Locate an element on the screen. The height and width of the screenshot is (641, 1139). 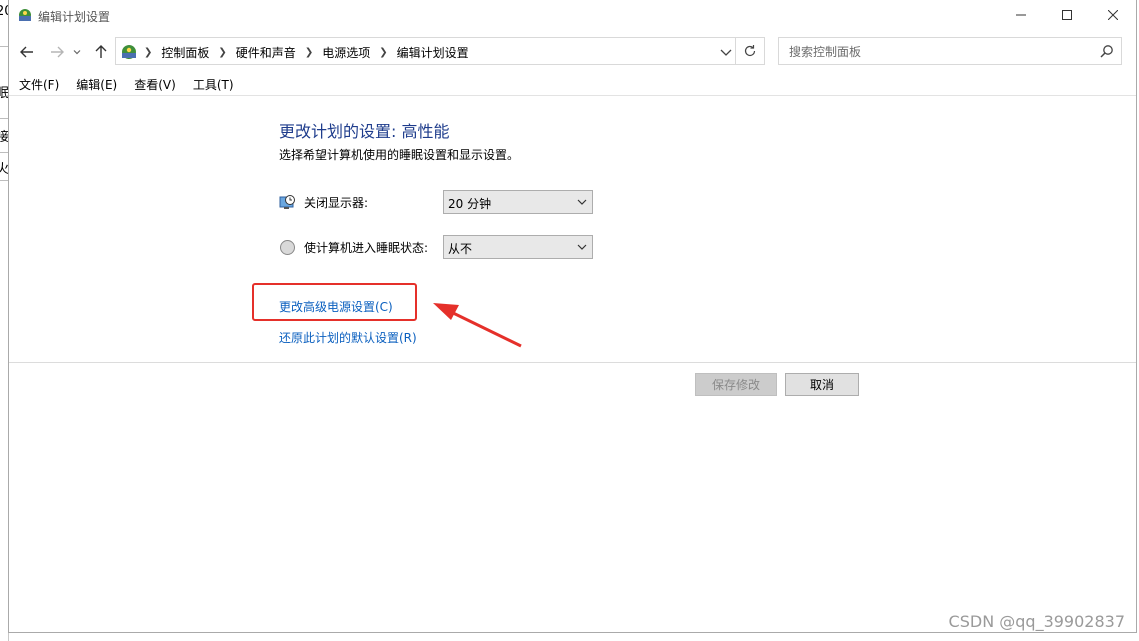
annotation-arrow-icon is located at coordinates (477, 325).